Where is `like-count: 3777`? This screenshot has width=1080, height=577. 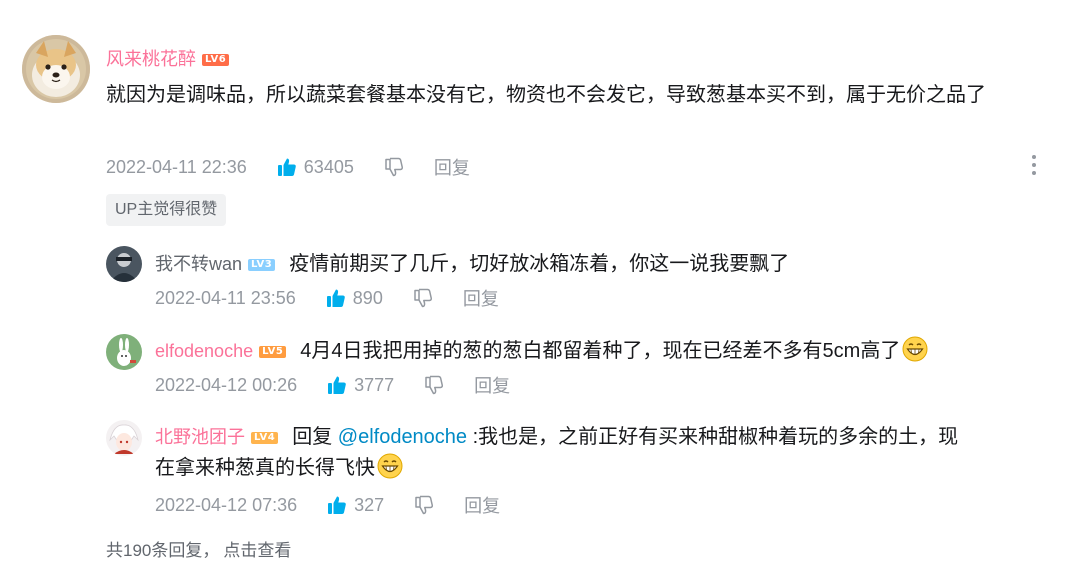 like-count: 3777 is located at coordinates (374, 384).